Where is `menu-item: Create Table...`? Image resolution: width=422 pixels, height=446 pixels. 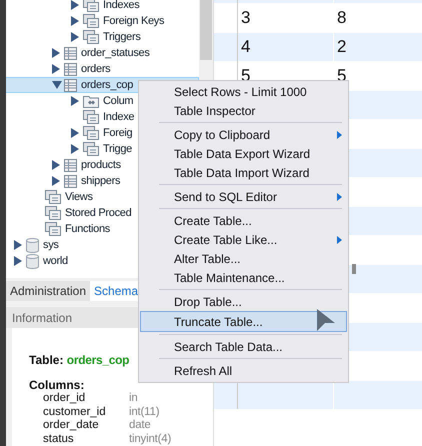 menu-item: Create Table... is located at coordinates (243, 220).